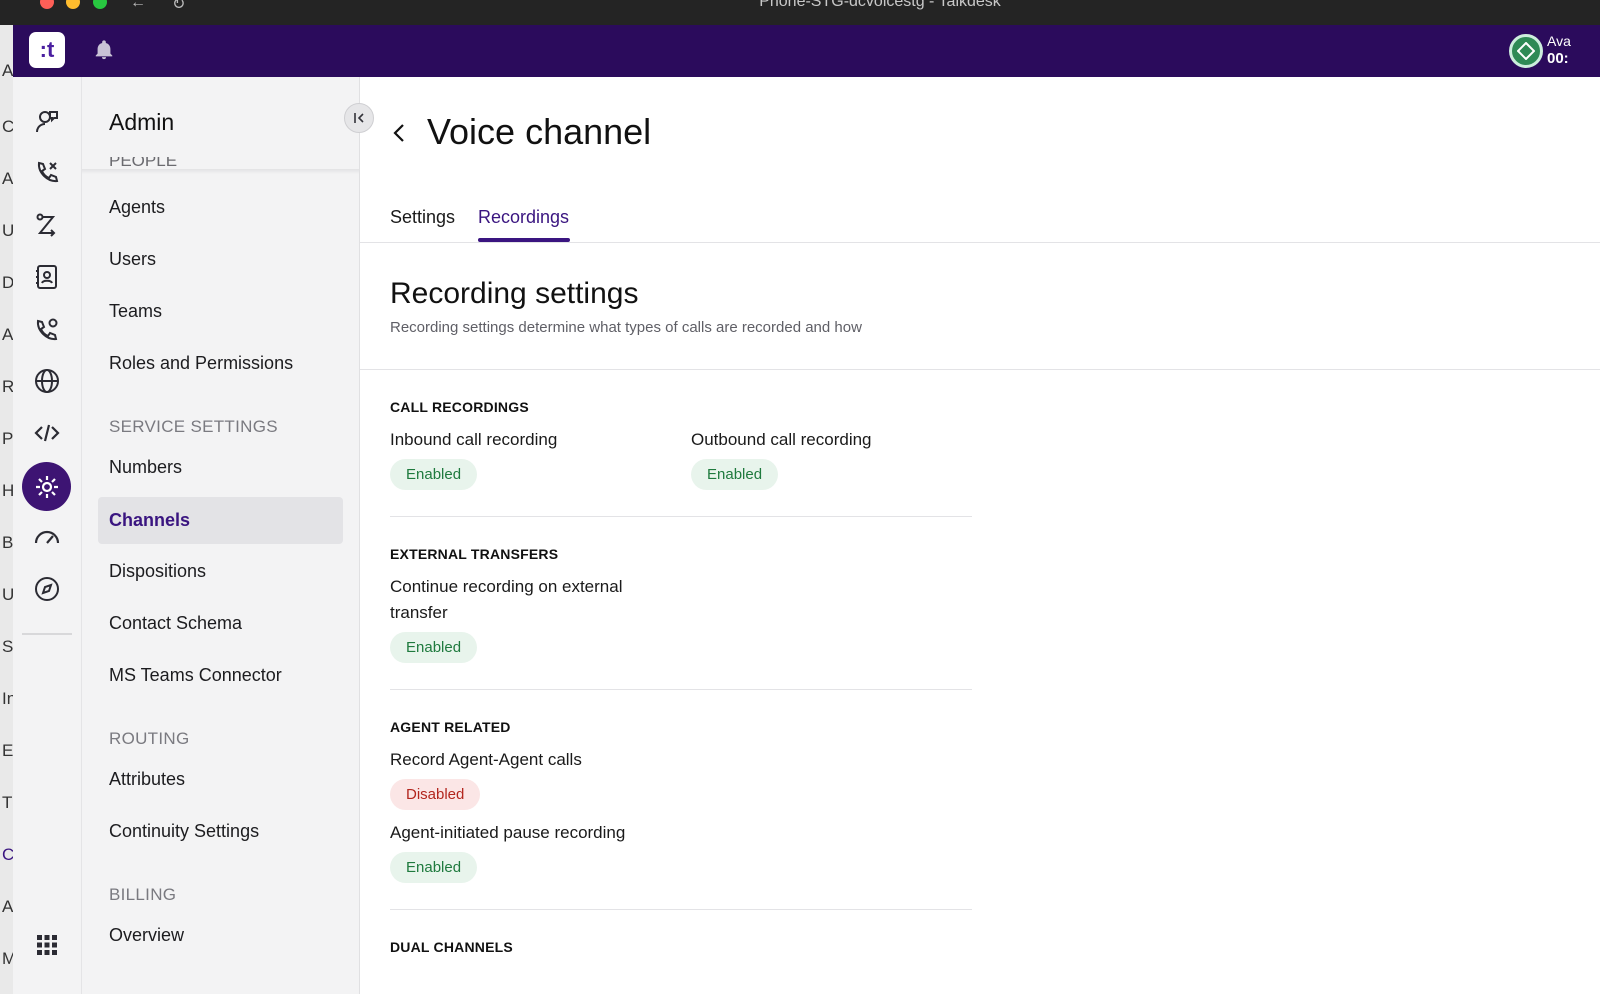 The image size is (1600, 994). I want to click on collapse-sidebar-button, so click(359, 118).